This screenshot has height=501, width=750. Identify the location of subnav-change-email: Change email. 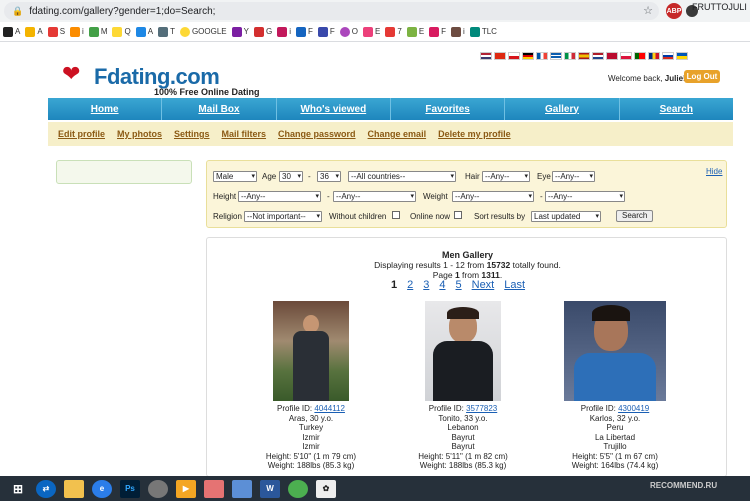
(397, 134).